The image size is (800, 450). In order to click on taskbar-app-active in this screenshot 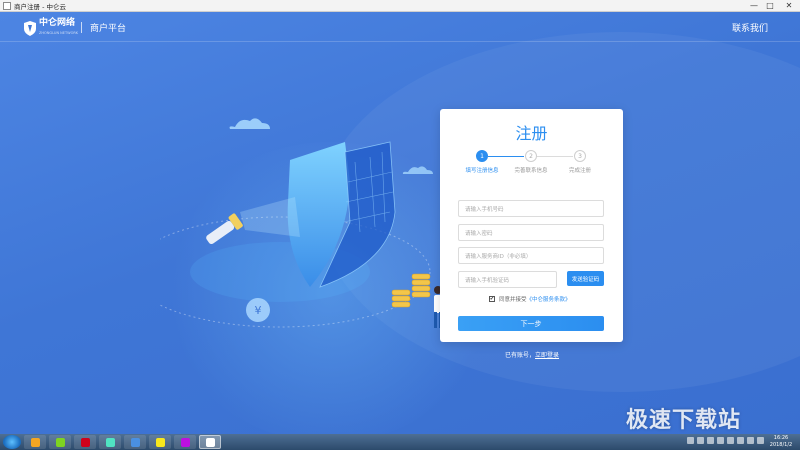, I will do `click(210, 442)`.